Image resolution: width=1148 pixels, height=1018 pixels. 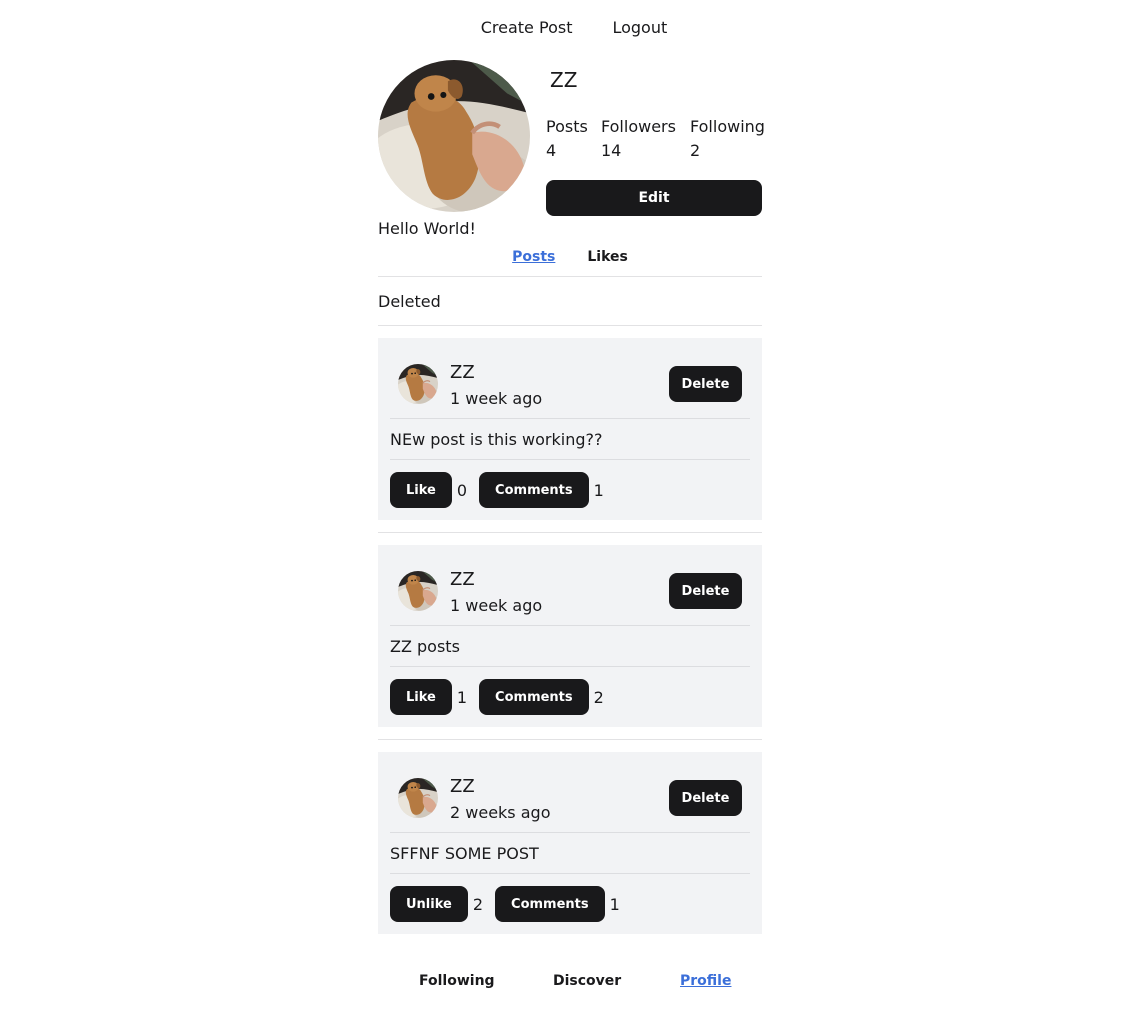 What do you see at coordinates (587, 981) in the screenshot?
I see `nav-discover: Discover` at bounding box center [587, 981].